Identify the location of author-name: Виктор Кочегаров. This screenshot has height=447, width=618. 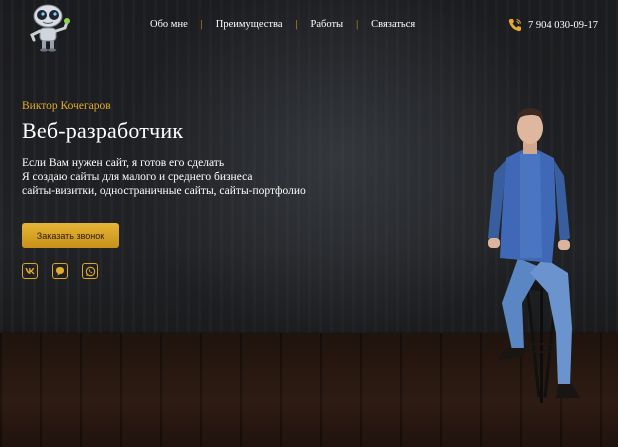
(66, 106).